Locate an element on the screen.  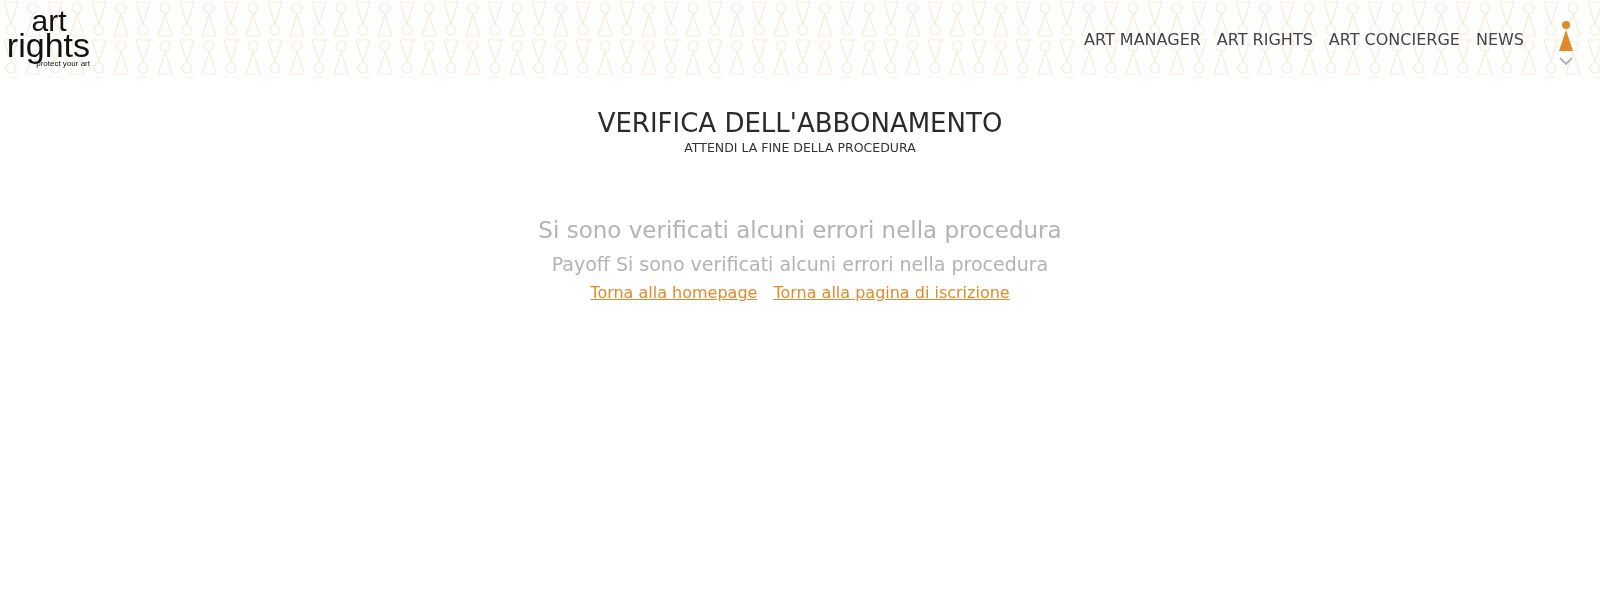
chevron-down-icon is located at coordinates (1566, 61).